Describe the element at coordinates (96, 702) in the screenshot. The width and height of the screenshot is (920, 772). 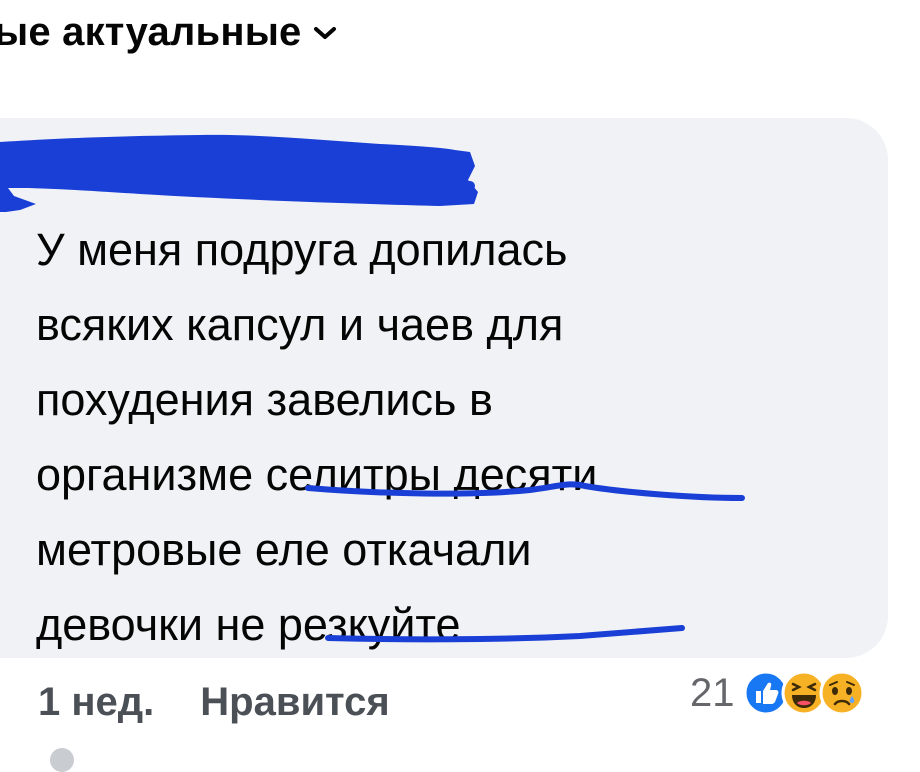
I see `comment-timestamp: 1 нед.` at that location.